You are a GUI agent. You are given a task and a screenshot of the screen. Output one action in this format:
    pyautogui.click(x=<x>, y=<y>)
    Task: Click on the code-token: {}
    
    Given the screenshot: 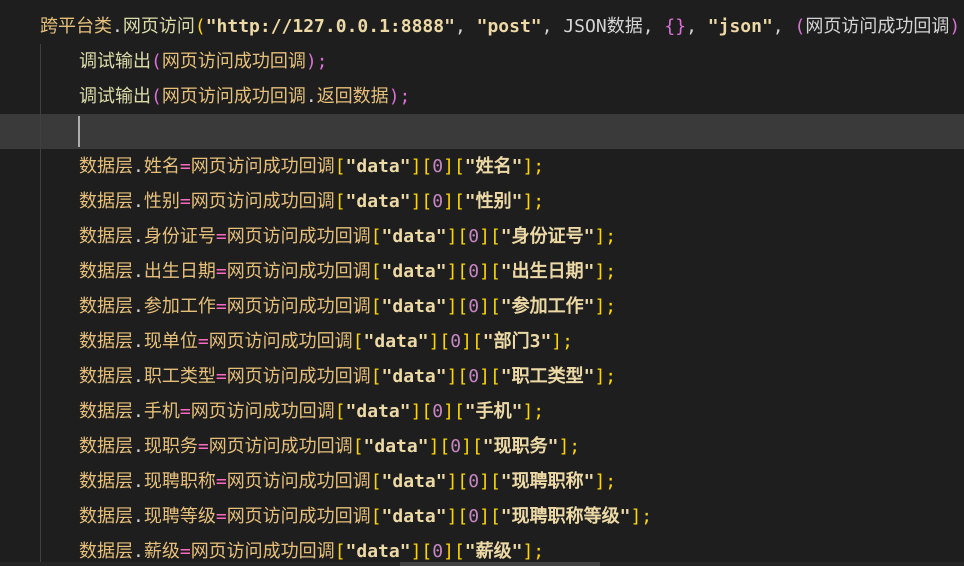 What is the action you would take?
    pyautogui.click(x=675, y=26)
    